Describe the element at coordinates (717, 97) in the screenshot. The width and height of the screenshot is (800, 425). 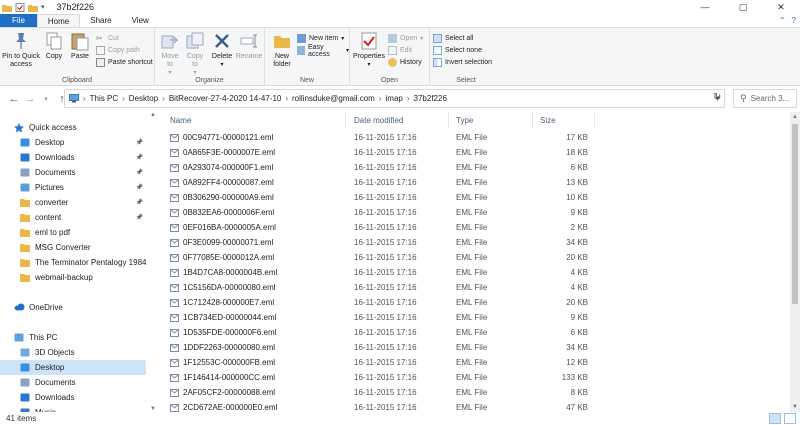
I see `refresh-icon: ↻` at that location.